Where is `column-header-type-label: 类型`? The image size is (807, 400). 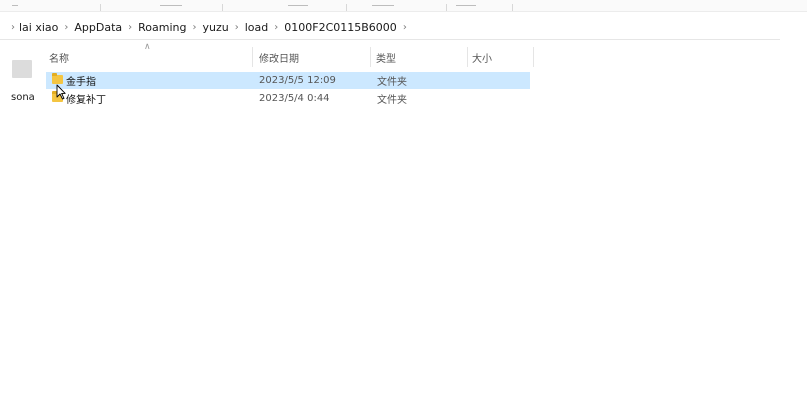 column-header-type-label: 类型 is located at coordinates (386, 59).